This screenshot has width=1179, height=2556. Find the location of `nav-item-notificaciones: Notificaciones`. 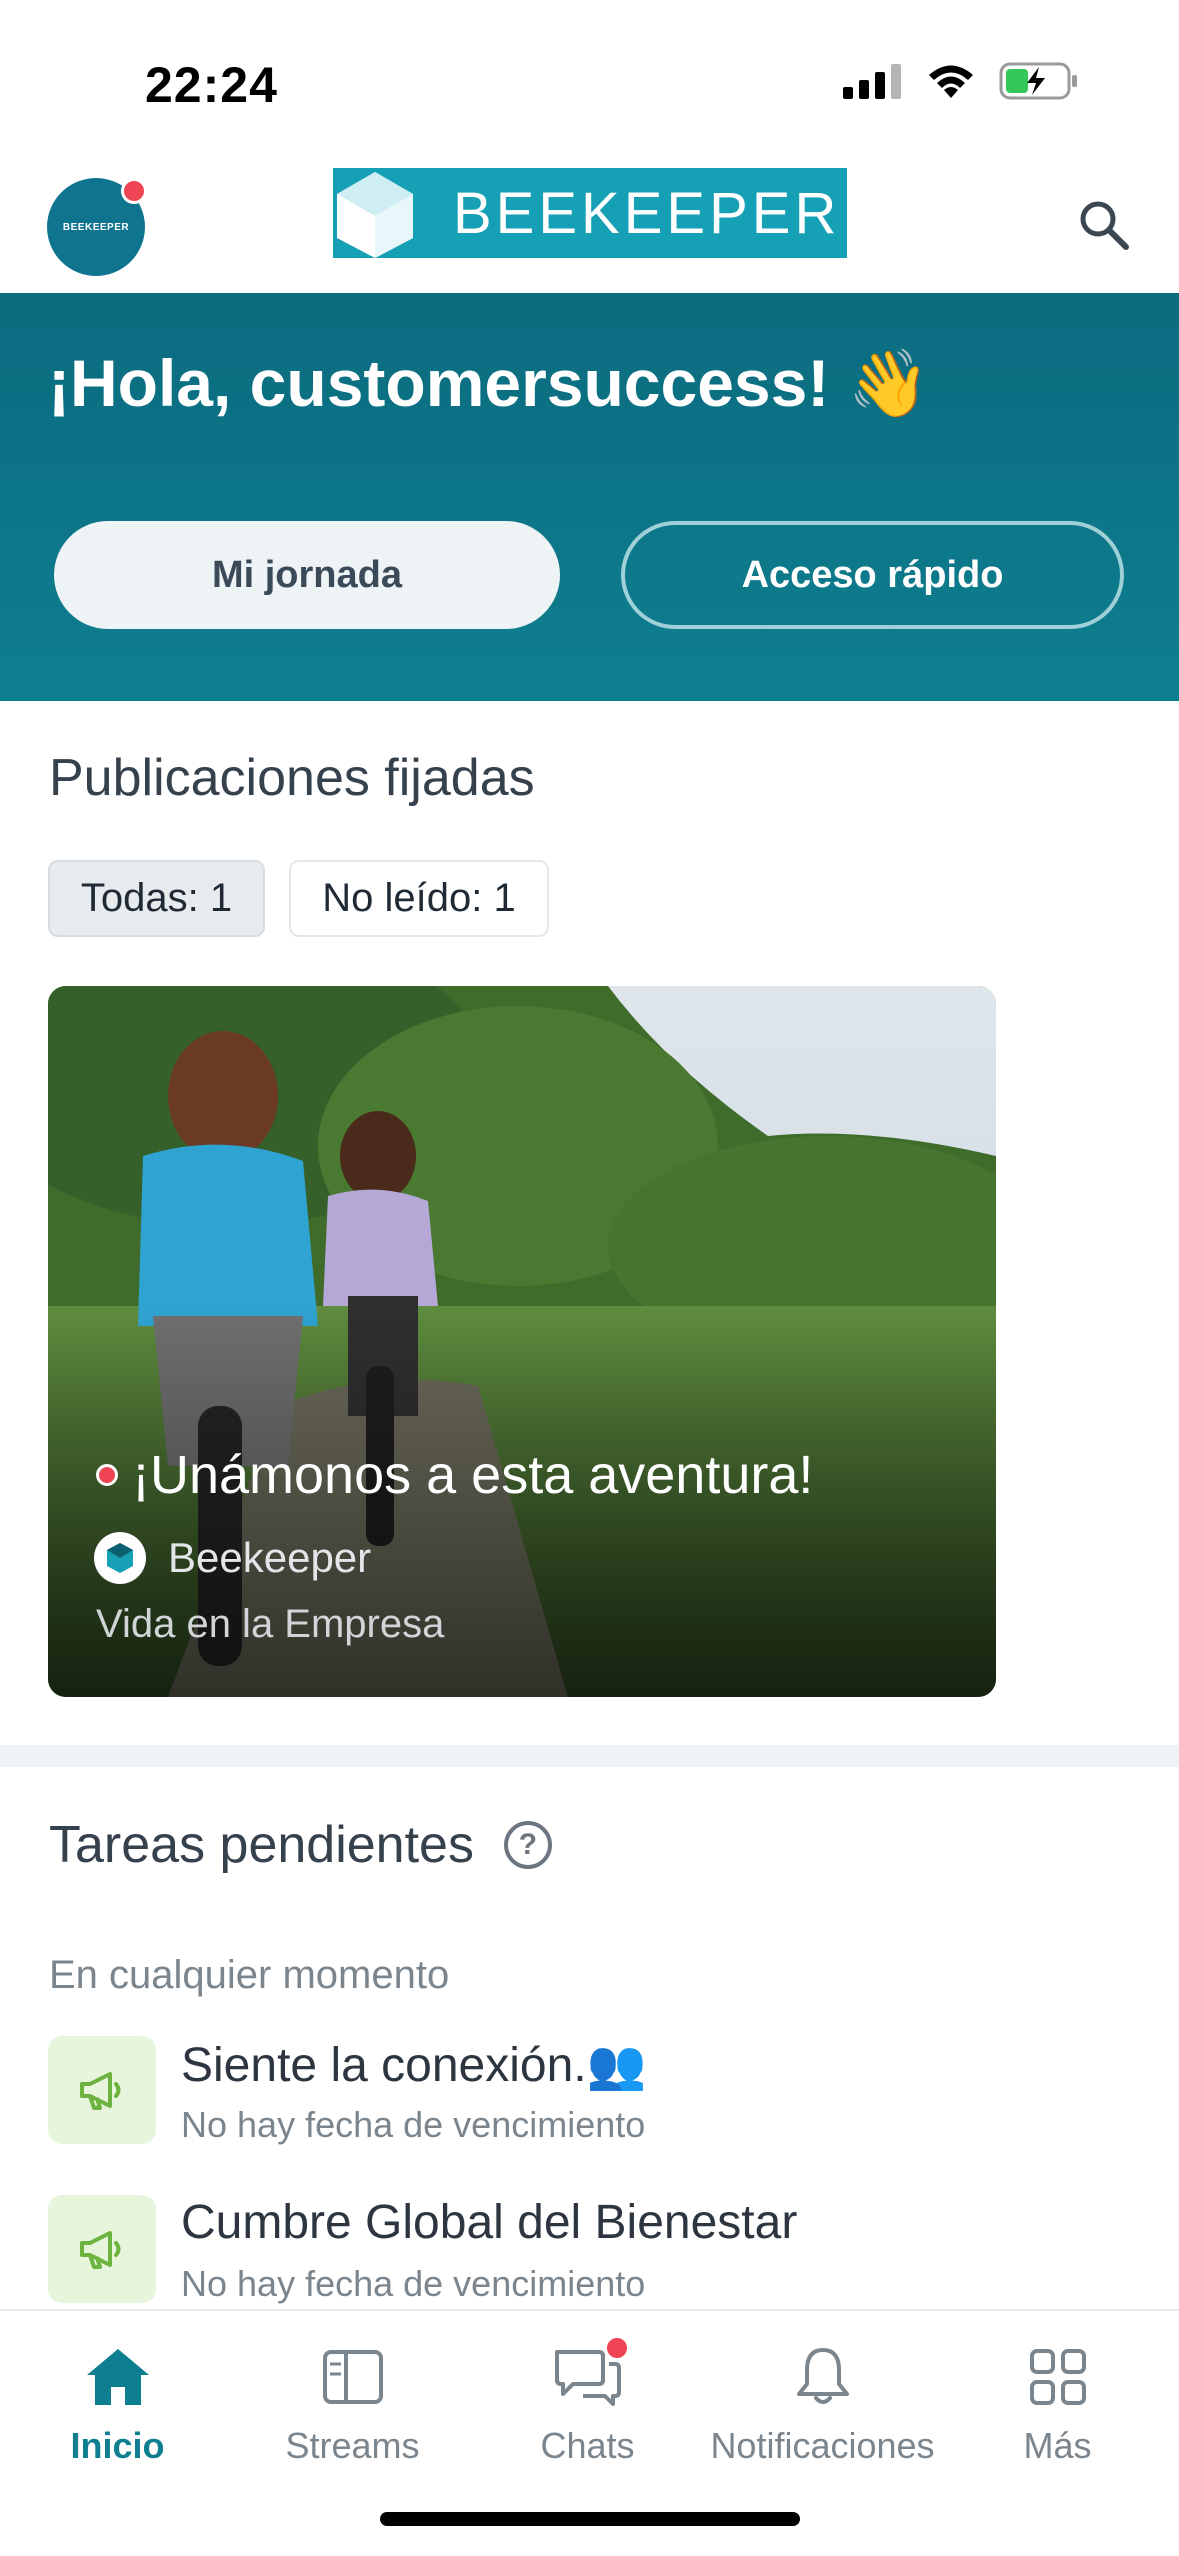

nav-item-notificaciones: Notificaciones is located at coordinates (822, 2406).